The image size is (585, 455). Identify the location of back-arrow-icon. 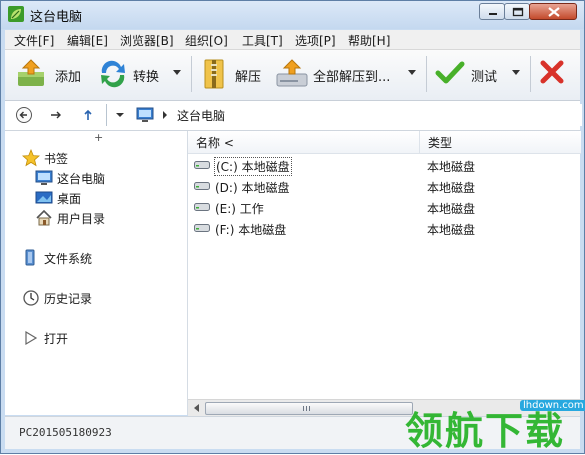
(24, 115).